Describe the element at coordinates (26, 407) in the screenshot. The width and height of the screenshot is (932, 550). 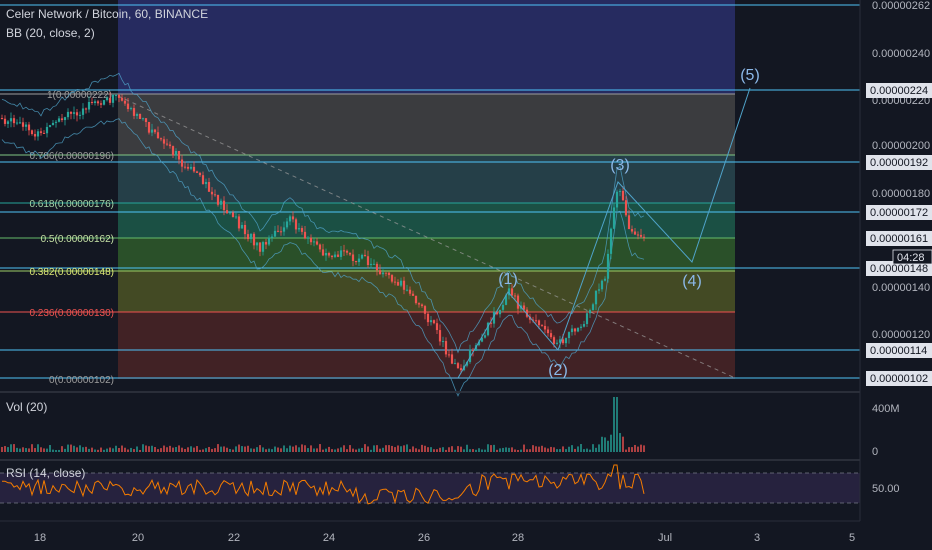
I see `volume-label: Vol (20)` at that location.